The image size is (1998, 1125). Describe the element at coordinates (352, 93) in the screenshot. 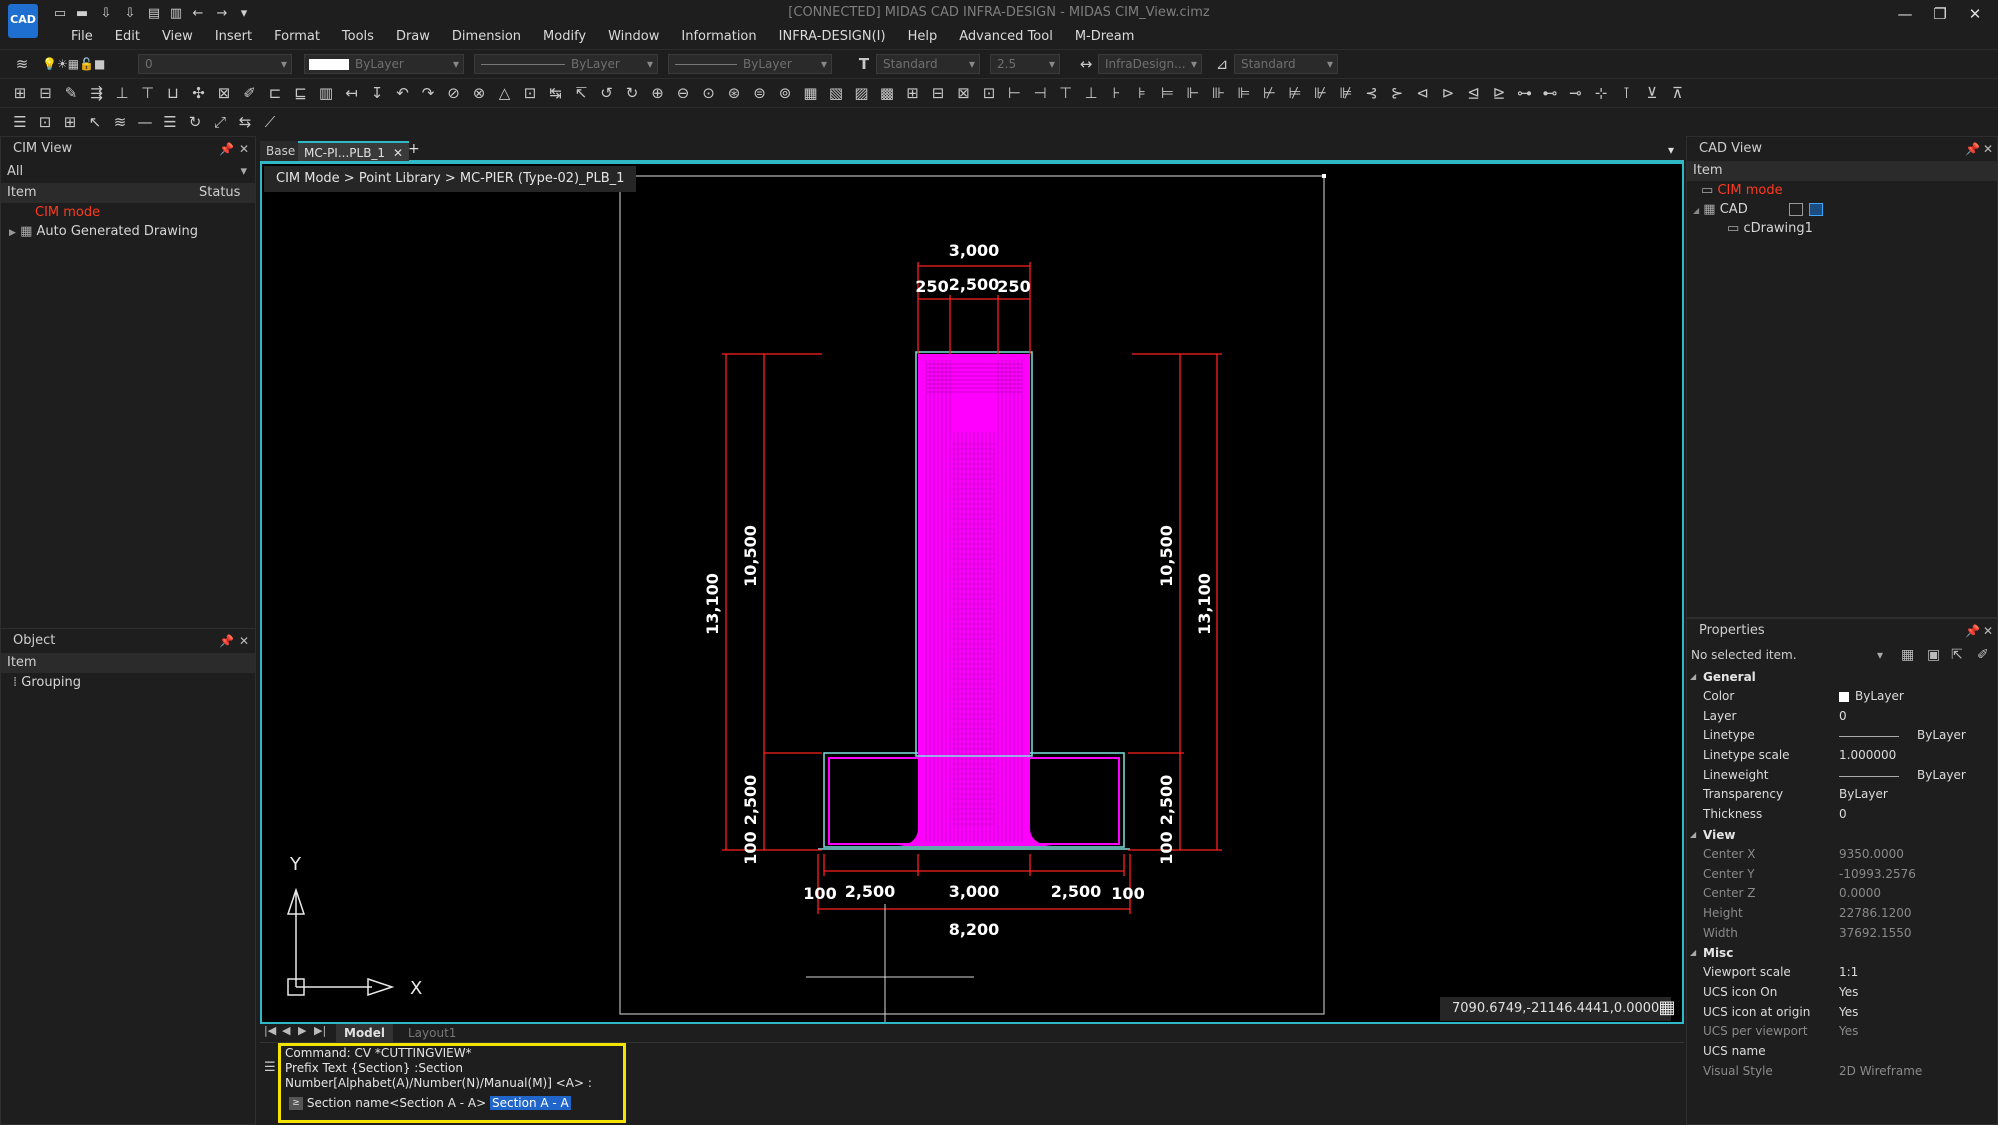

I see `tool-icon: ↤` at that location.